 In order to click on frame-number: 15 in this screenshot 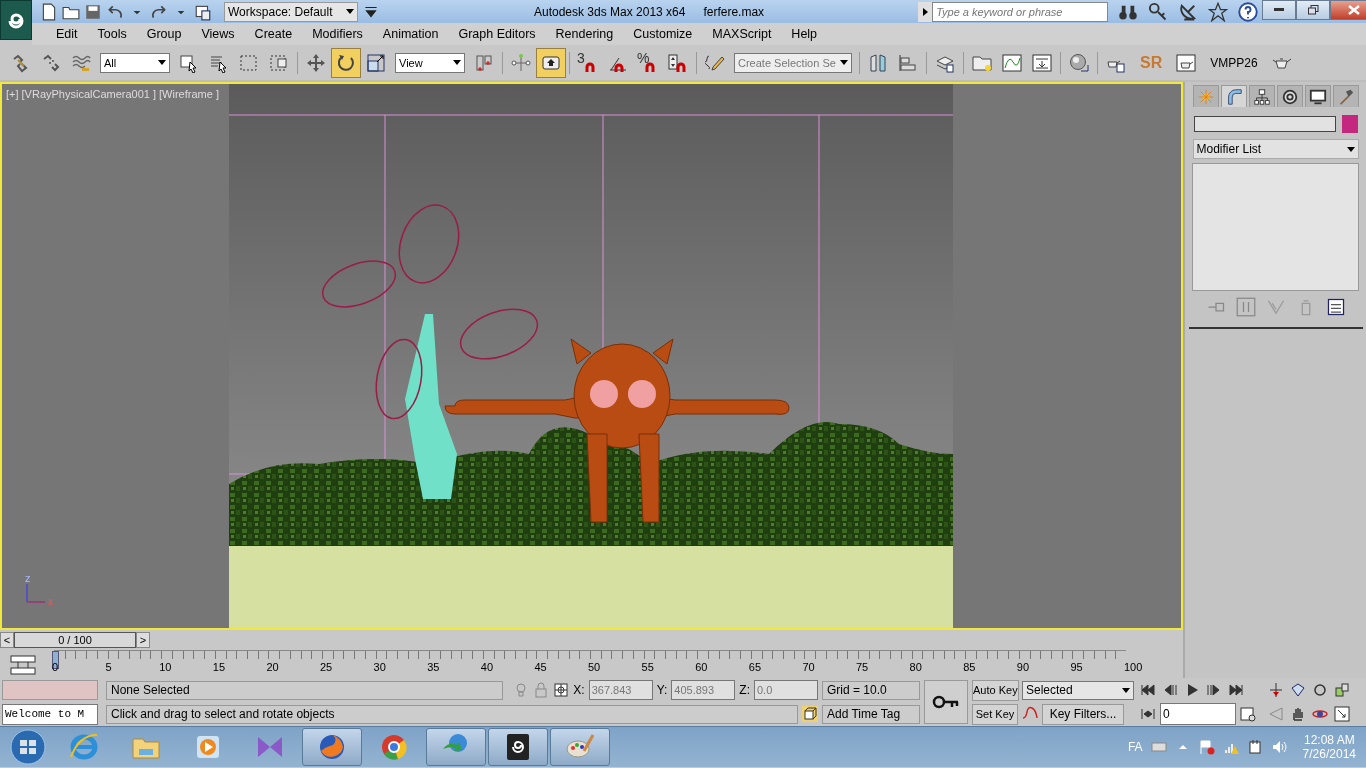, I will do `click(219, 667)`.